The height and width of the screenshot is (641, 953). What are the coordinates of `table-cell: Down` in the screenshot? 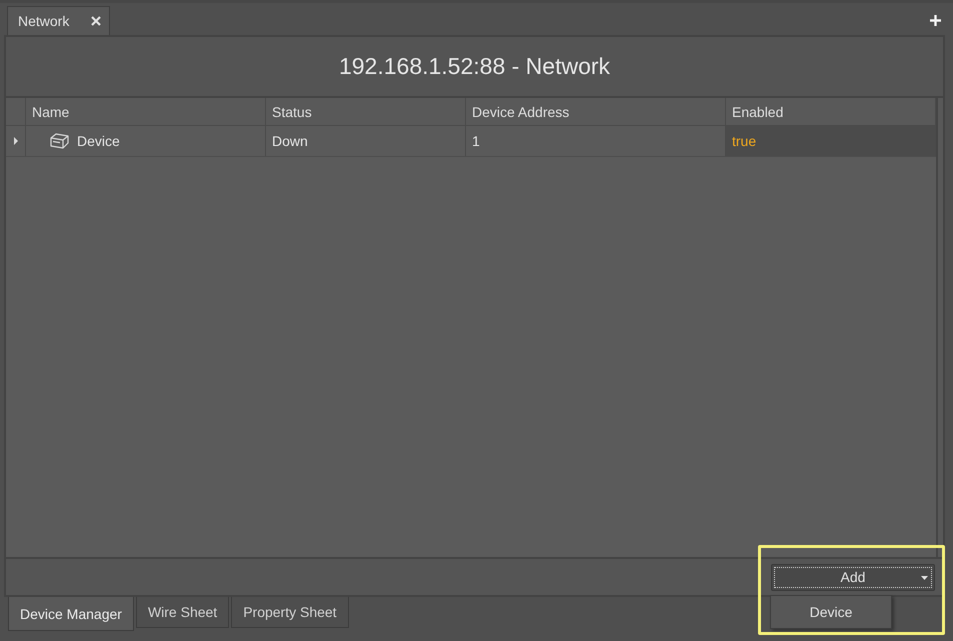 It's located at (366, 141).